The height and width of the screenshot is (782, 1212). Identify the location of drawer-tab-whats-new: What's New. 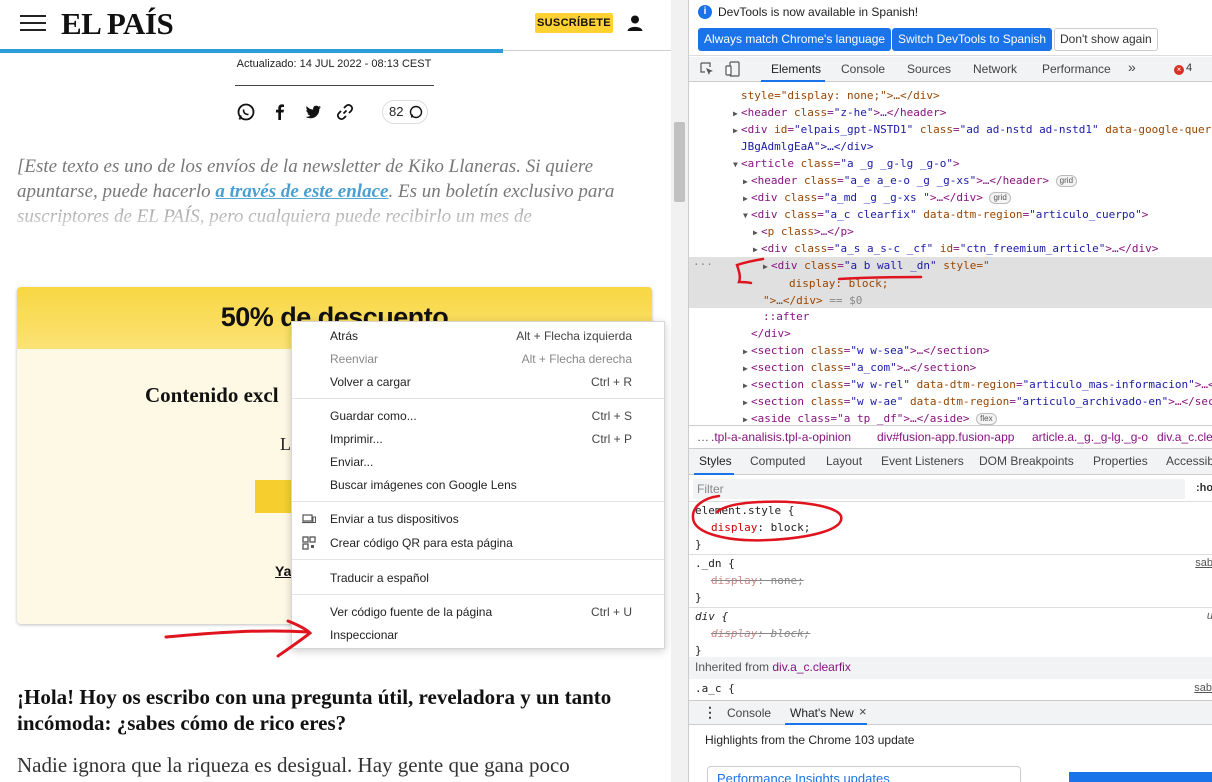
(822, 713).